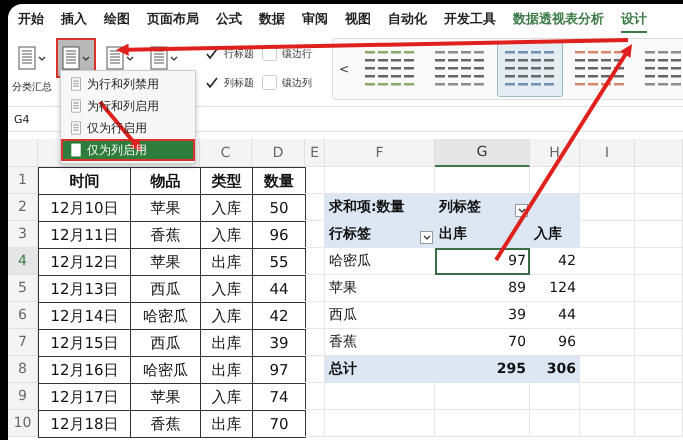 The width and height of the screenshot is (683, 440). I want to click on row-header: 8, so click(23, 369).